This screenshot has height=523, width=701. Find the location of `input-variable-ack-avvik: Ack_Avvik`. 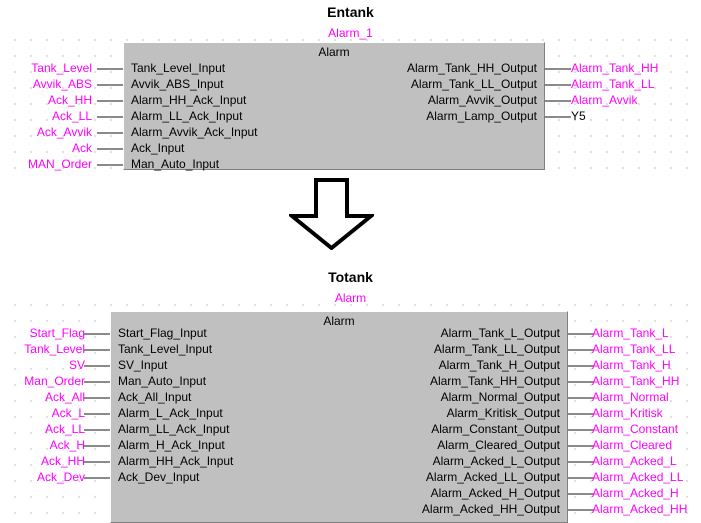

input-variable-ack-avvik: Ack_Avvik is located at coordinates (46, 132).